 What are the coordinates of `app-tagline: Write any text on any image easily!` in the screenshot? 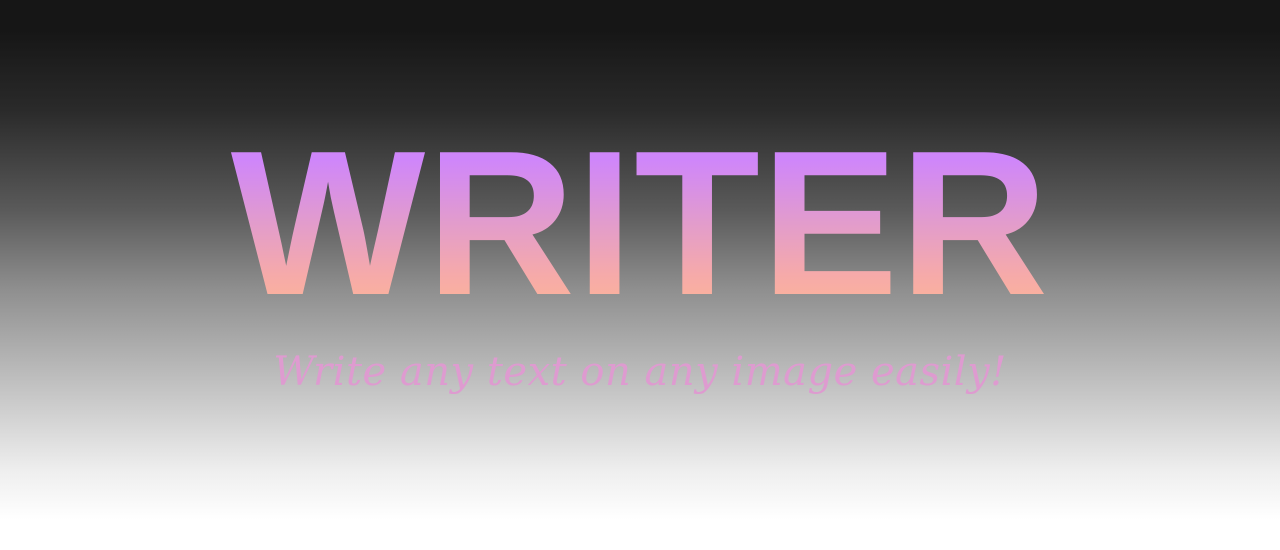 It's located at (640, 372).